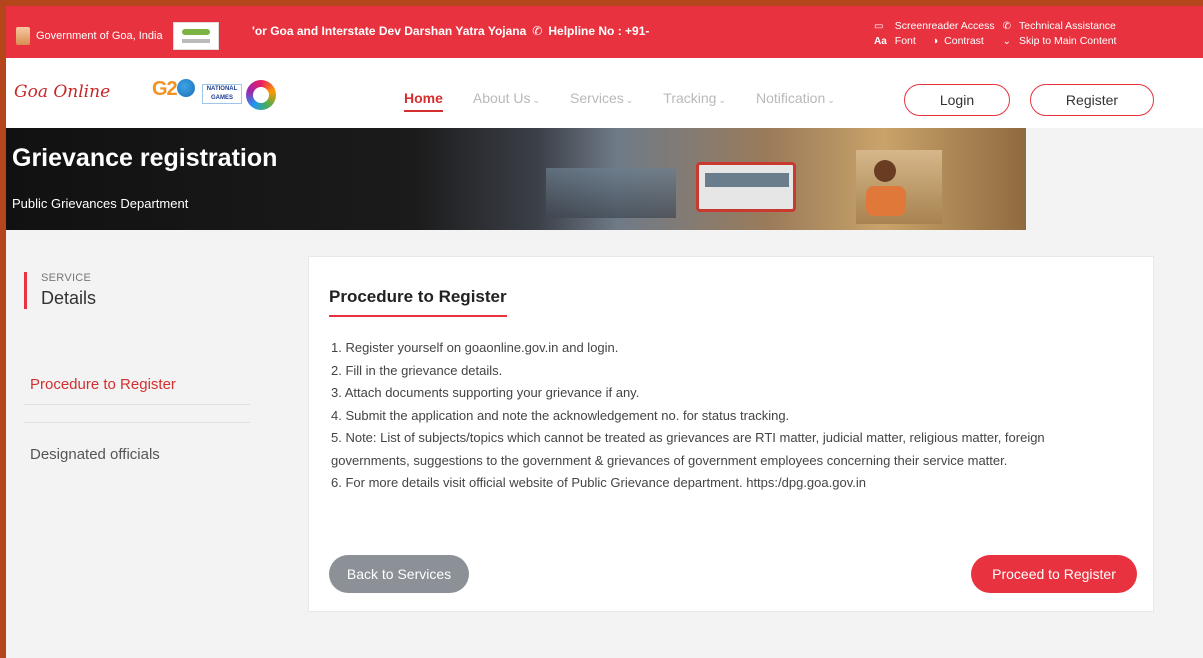 The height and width of the screenshot is (658, 1203). Describe the element at coordinates (103, 384) in the screenshot. I see `sidebar-item-procedure: Procedure to Register` at that location.